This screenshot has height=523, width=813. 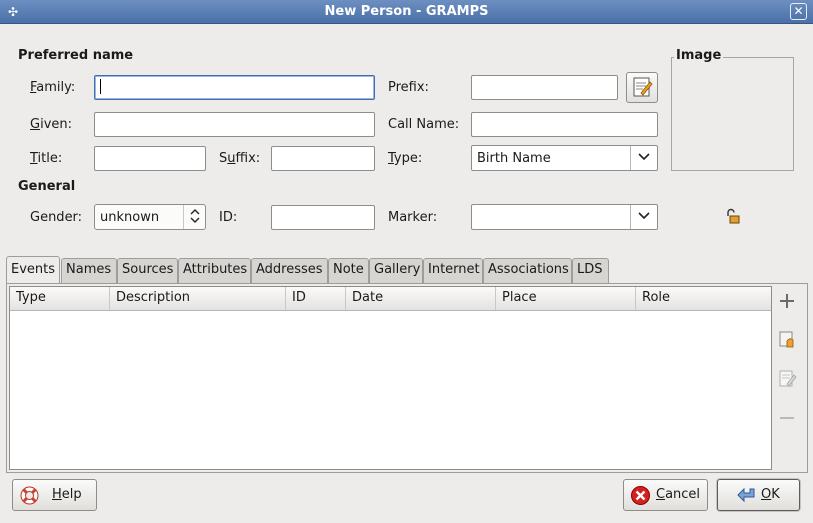 What do you see at coordinates (566, 298) in the screenshot?
I see `column-place: Place` at bounding box center [566, 298].